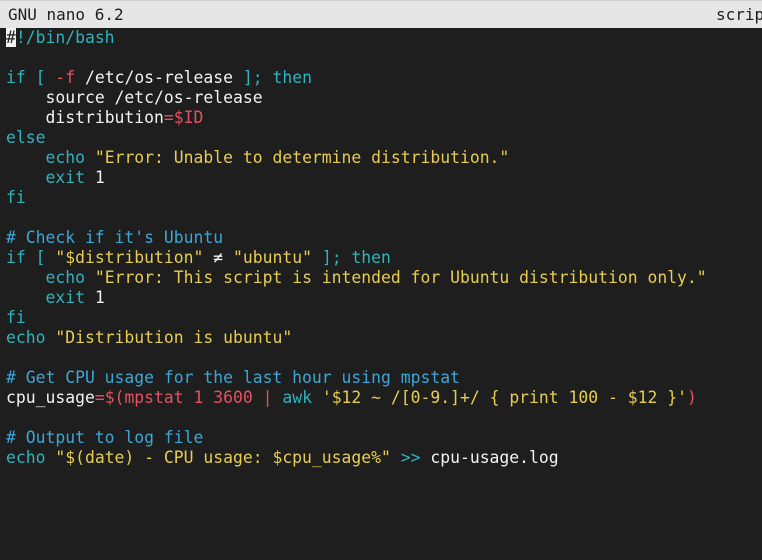 This screenshot has height=560, width=762. Describe the element at coordinates (26, 137) in the screenshot. I see `keyword-else: else` at that location.